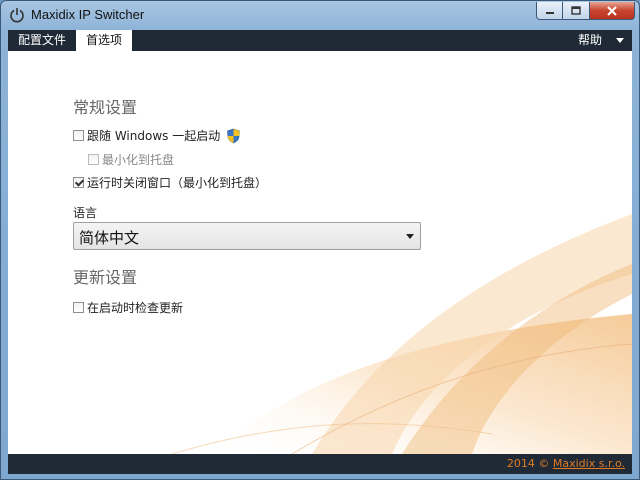 Image resolution: width=640 pixels, height=480 pixels. I want to click on power-icon, so click(17, 15).